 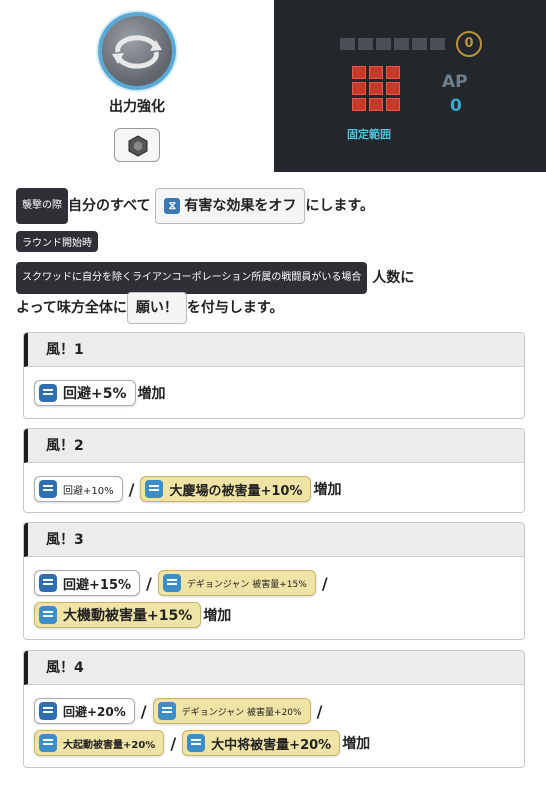 I want to click on ap-label: AP, so click(x=455, y=82).